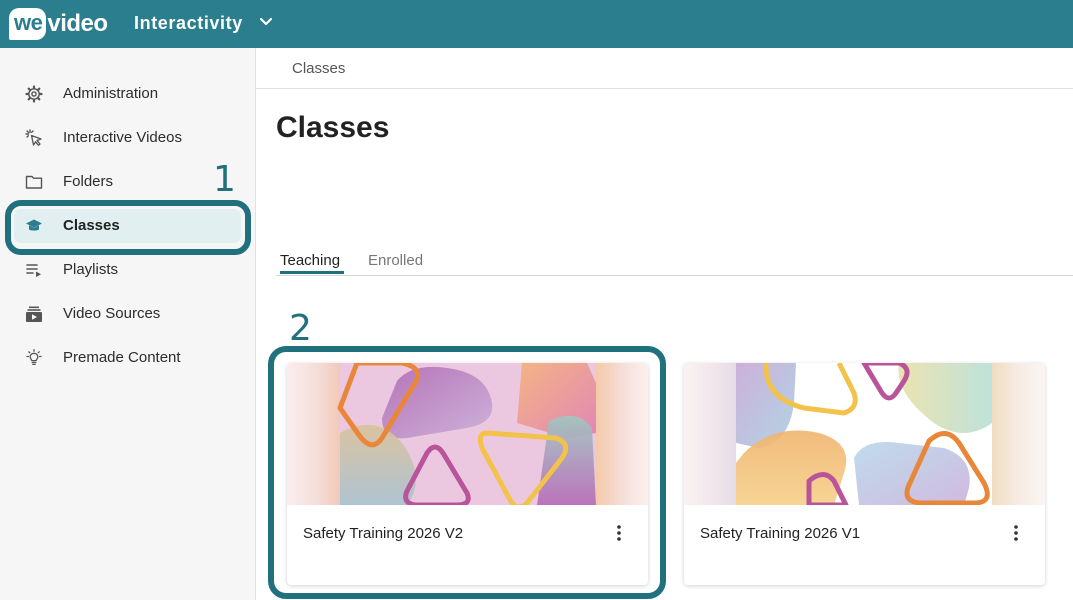  I want to click on sidebar-item-premade-content: Premade Content, so click(127, 358).